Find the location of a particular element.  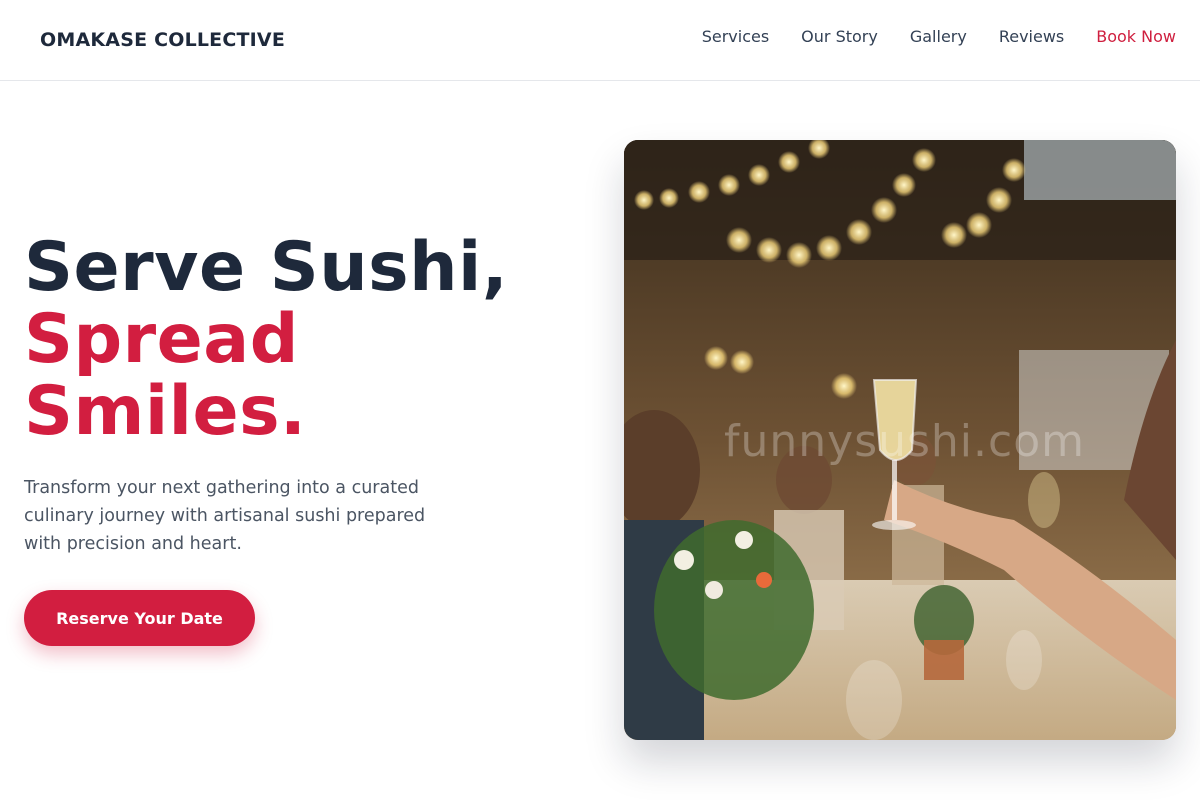

headline-line-1: Serve Sushi, is located at coordinates (266, 267).